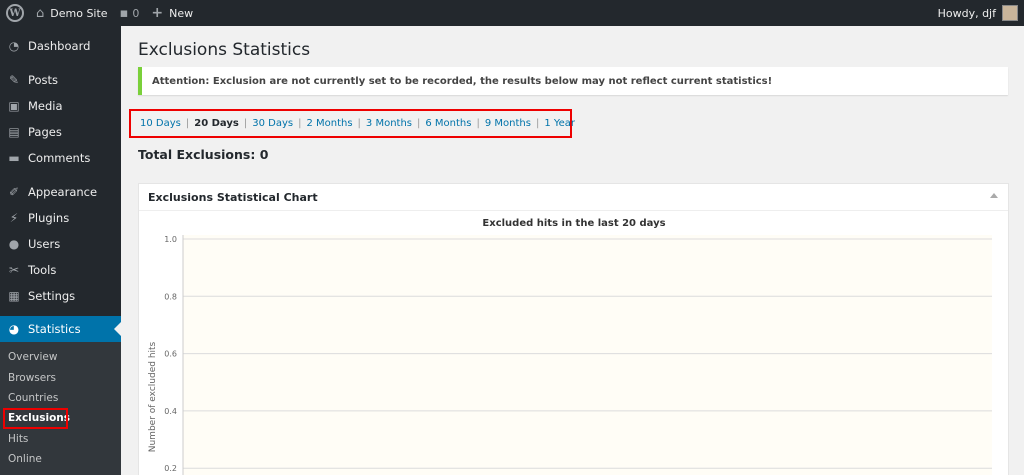  What do you see at coordinates (573, 223) in the screenshot?
I see `chart-title: Excluded hits in the last 20 days` at bounding box center [573, 223].